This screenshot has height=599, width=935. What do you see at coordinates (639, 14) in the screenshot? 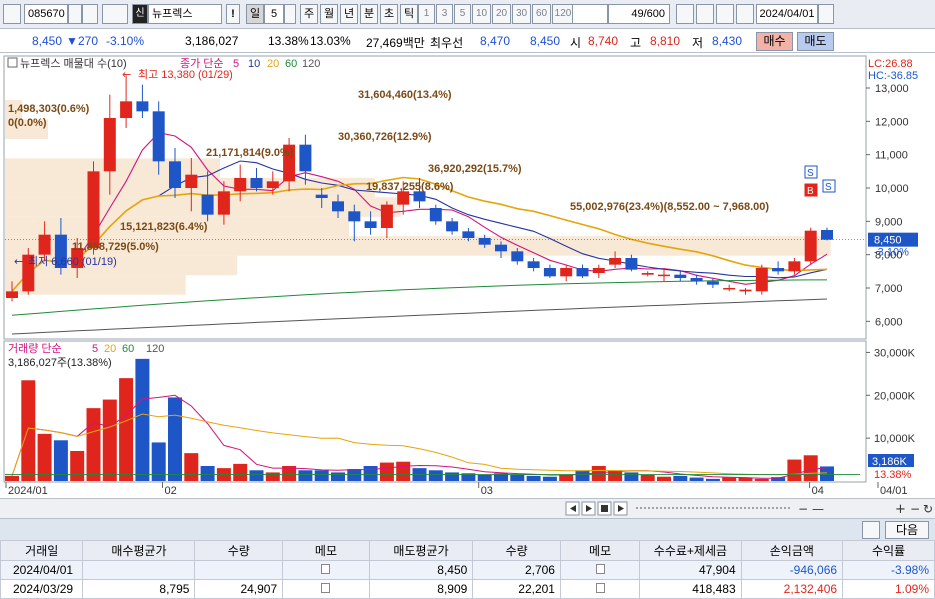
I see `bar-count-field: 49/600` at bounding box center [639, 14].